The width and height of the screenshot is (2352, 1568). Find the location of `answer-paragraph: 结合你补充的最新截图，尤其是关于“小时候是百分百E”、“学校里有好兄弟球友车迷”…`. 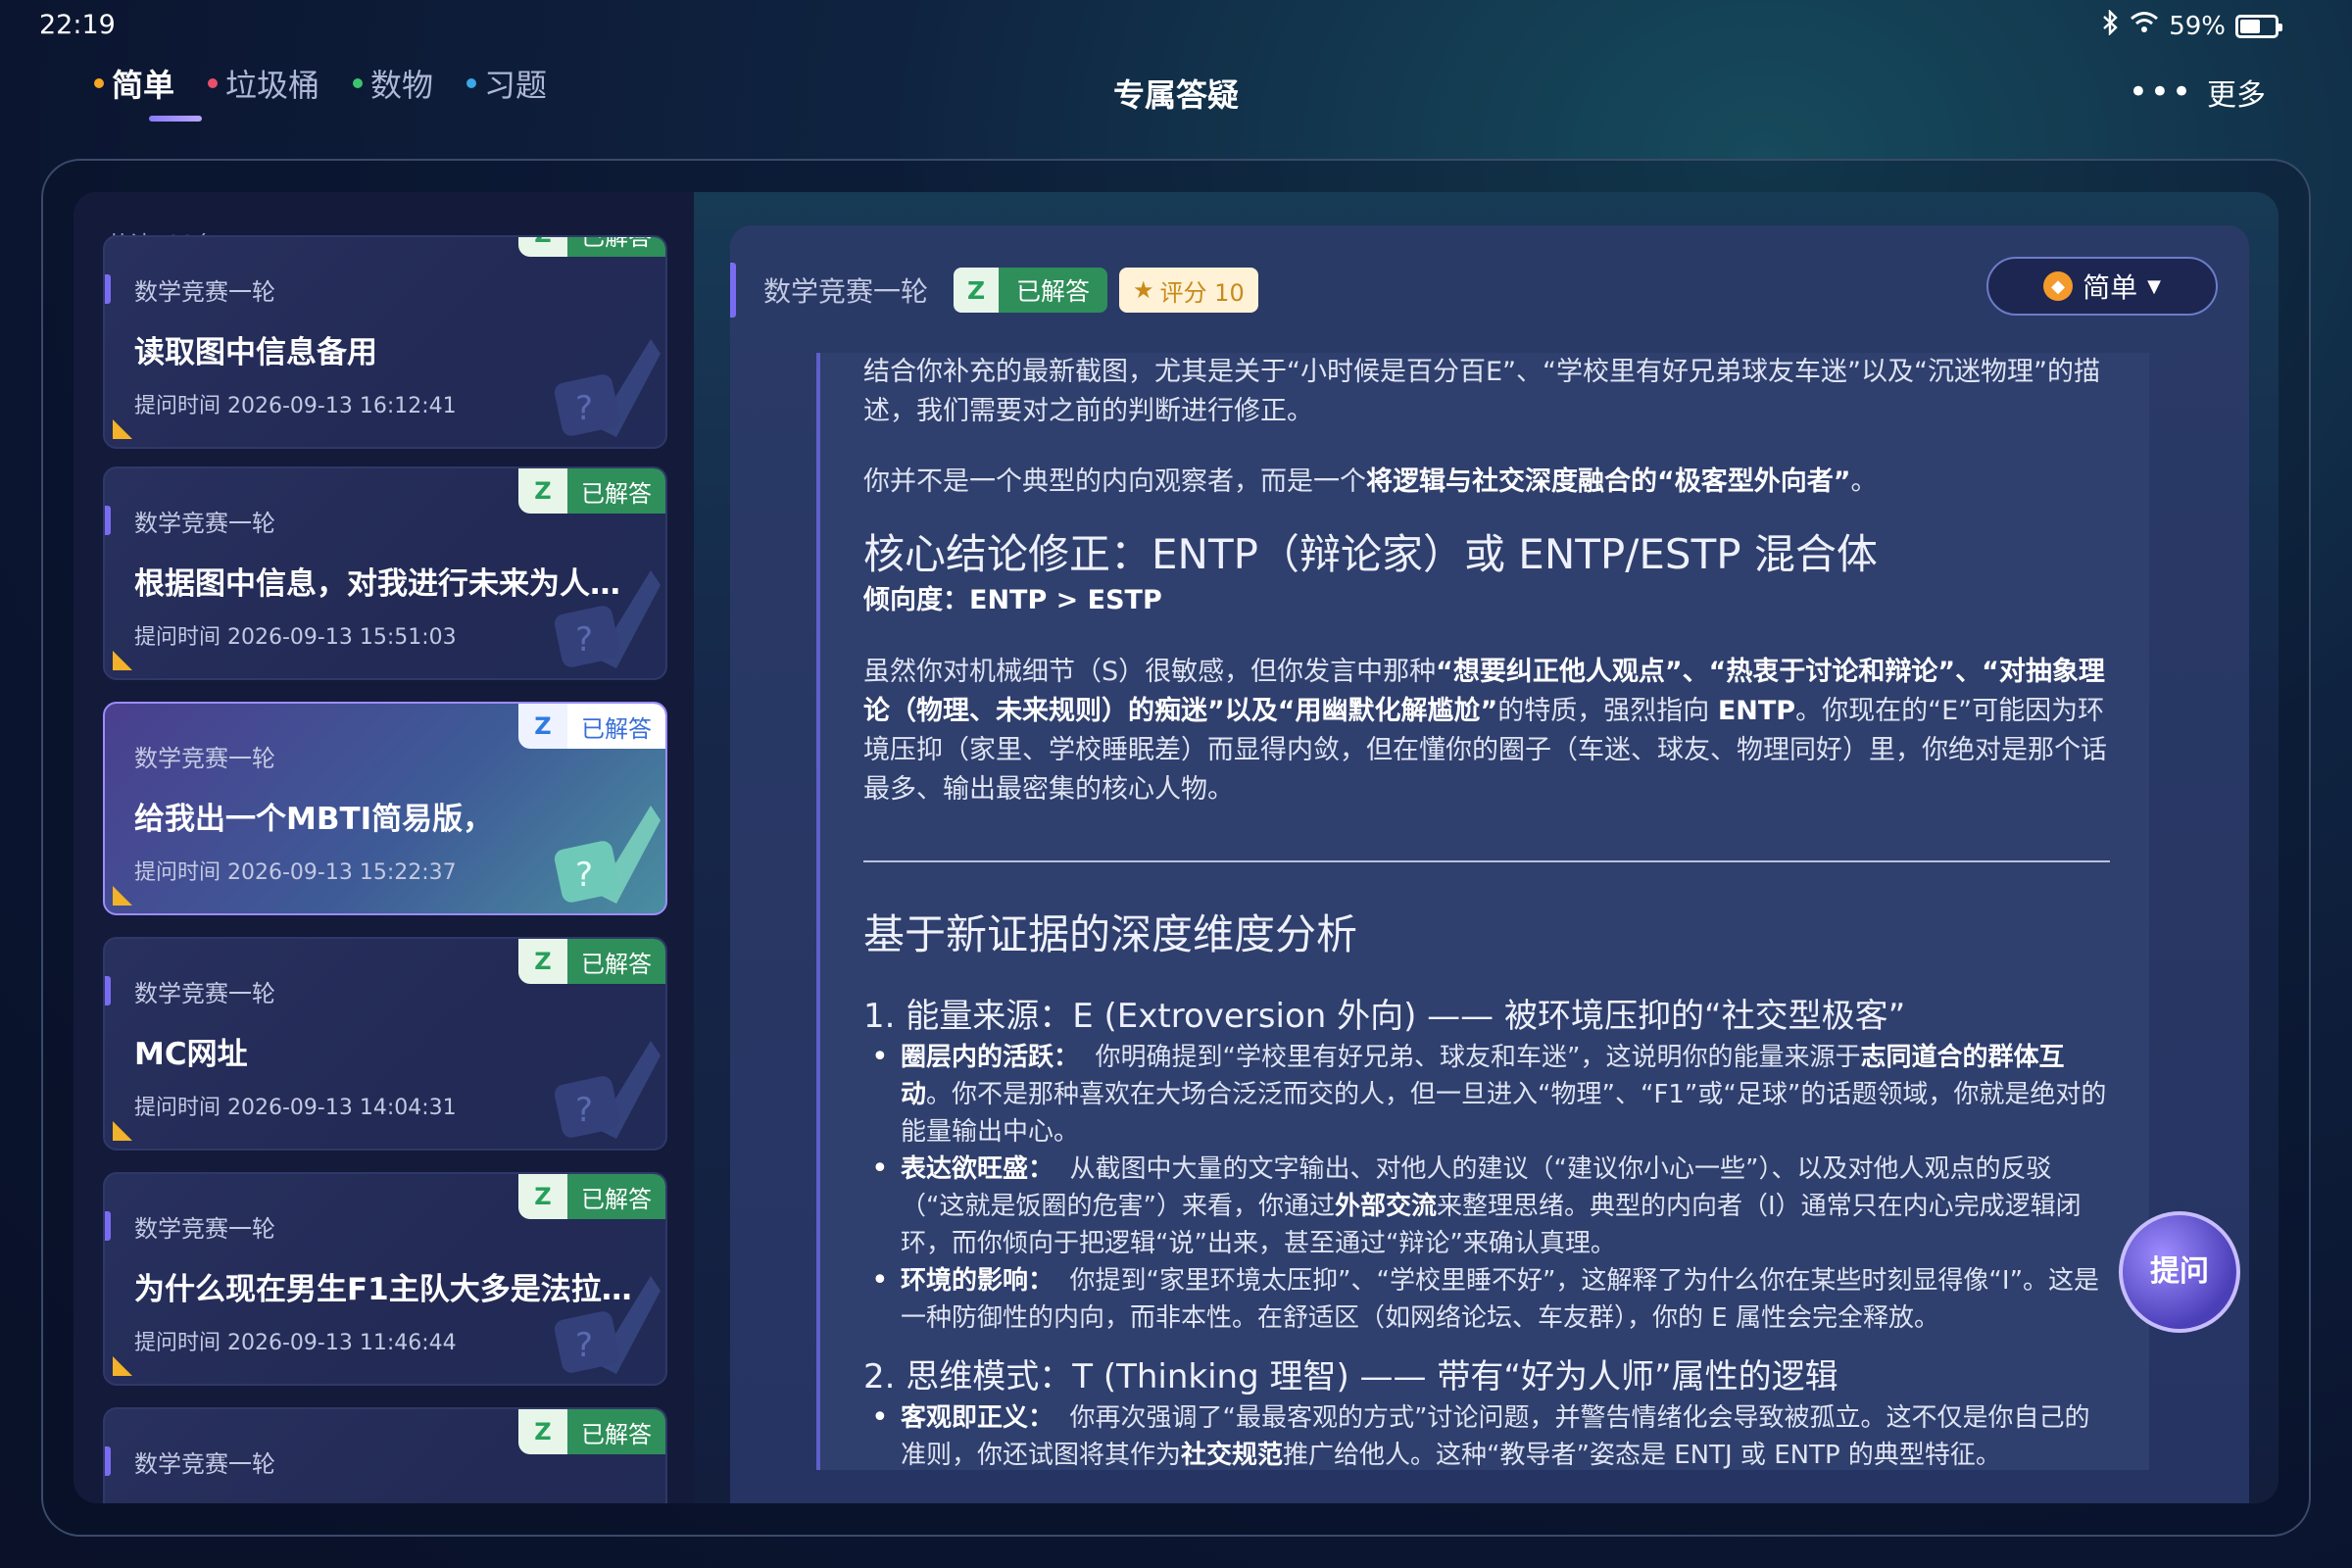

answer-paragraph: 结合你补充的最新截图，尤其是关于“小时候是百分百E”、“学校里有好兄弟球友车迷”… is located at coordinates (1481, 391).